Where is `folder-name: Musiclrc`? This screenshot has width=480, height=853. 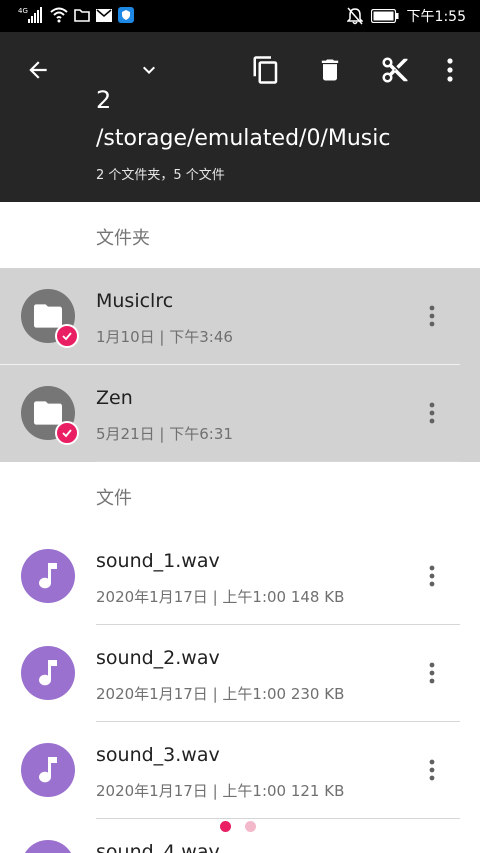 folder-name: Musiclrc is located at coordinates (135, 301).